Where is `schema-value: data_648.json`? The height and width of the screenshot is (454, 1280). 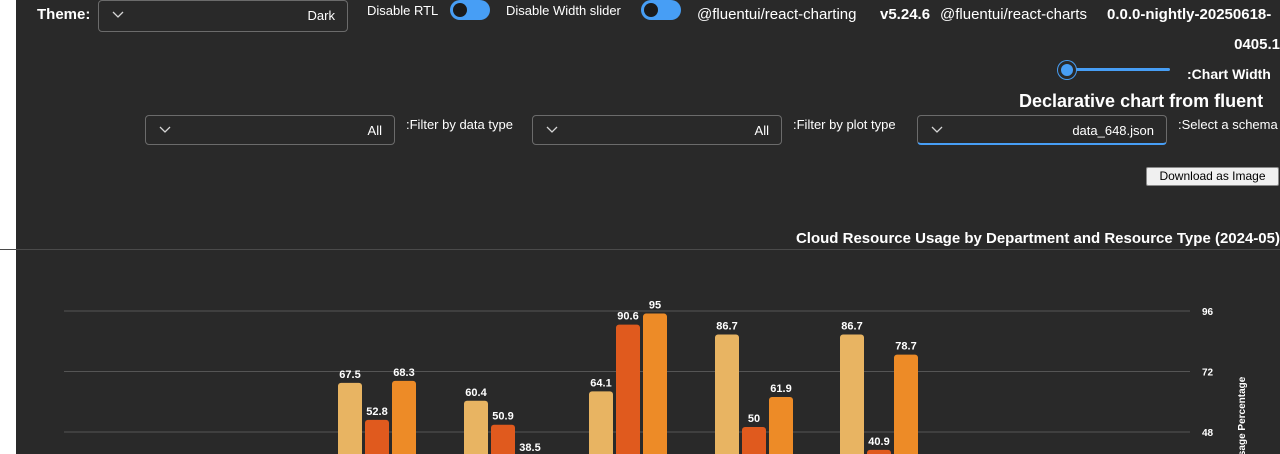 schema-value: data_648.json is located at coordinates (1113, 130).